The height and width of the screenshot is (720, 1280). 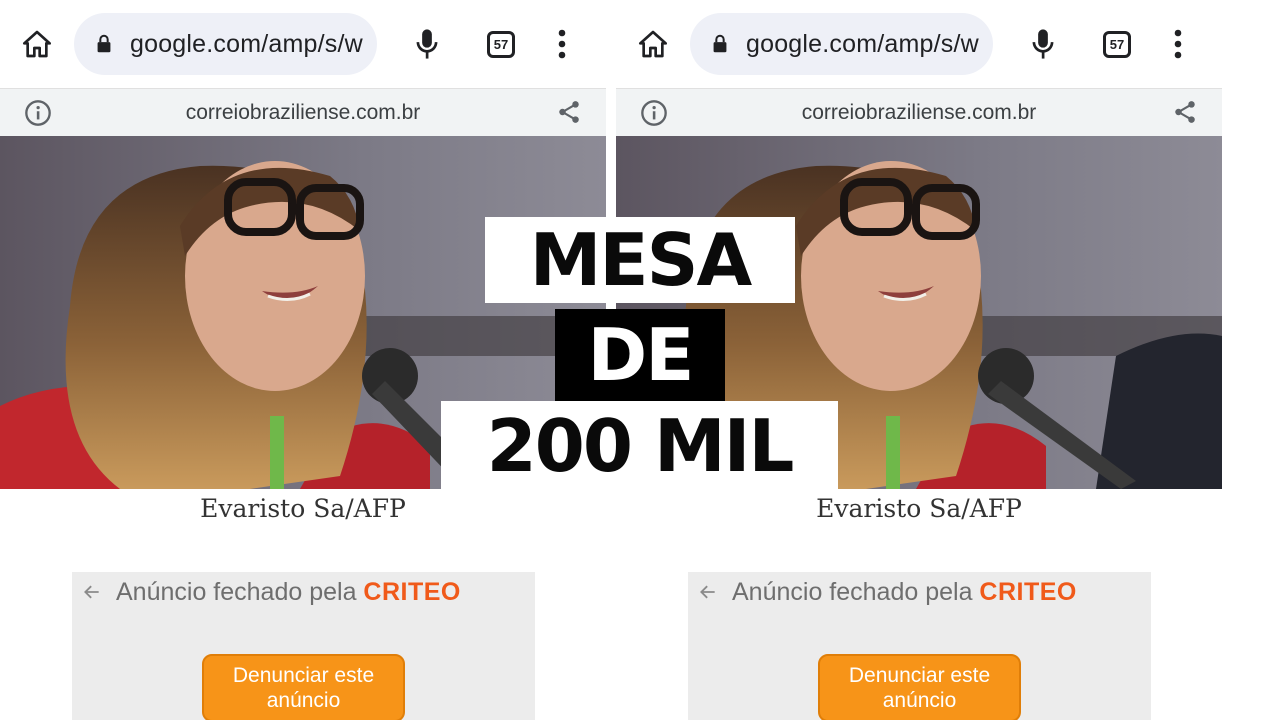 I want to click on headline-line-3: 200 MIL, so click(x=639, y=446).